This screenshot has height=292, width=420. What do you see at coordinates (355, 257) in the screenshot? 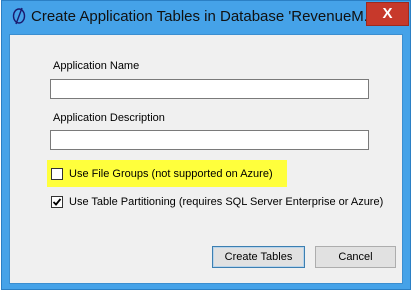
I see `cancel-button: Cancel` at bounding box center [355, 257].